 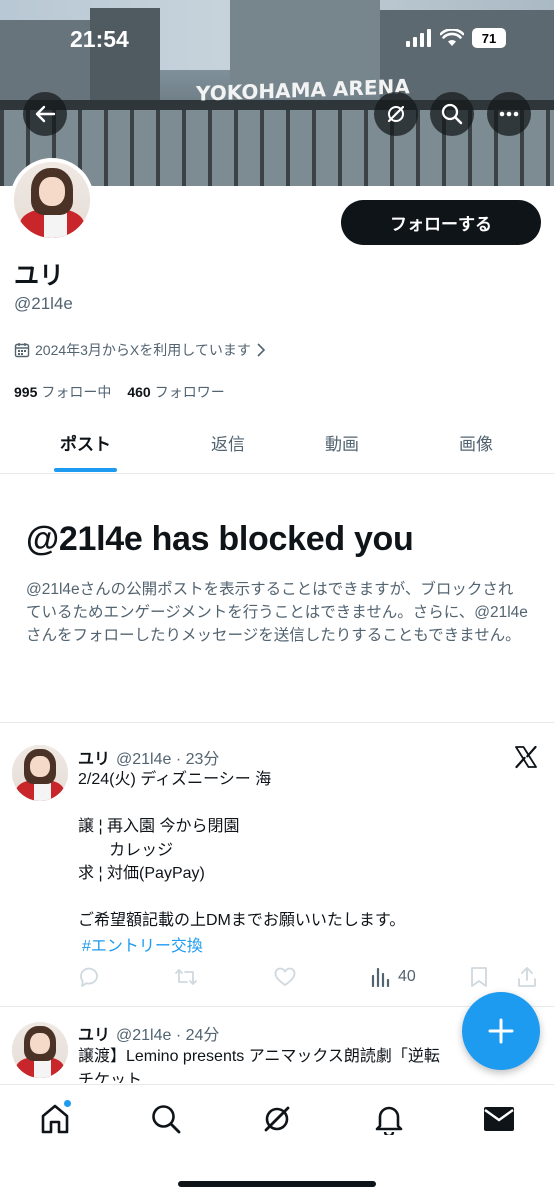 I want to click on x-logo-icon, so click(x=526, y=757).